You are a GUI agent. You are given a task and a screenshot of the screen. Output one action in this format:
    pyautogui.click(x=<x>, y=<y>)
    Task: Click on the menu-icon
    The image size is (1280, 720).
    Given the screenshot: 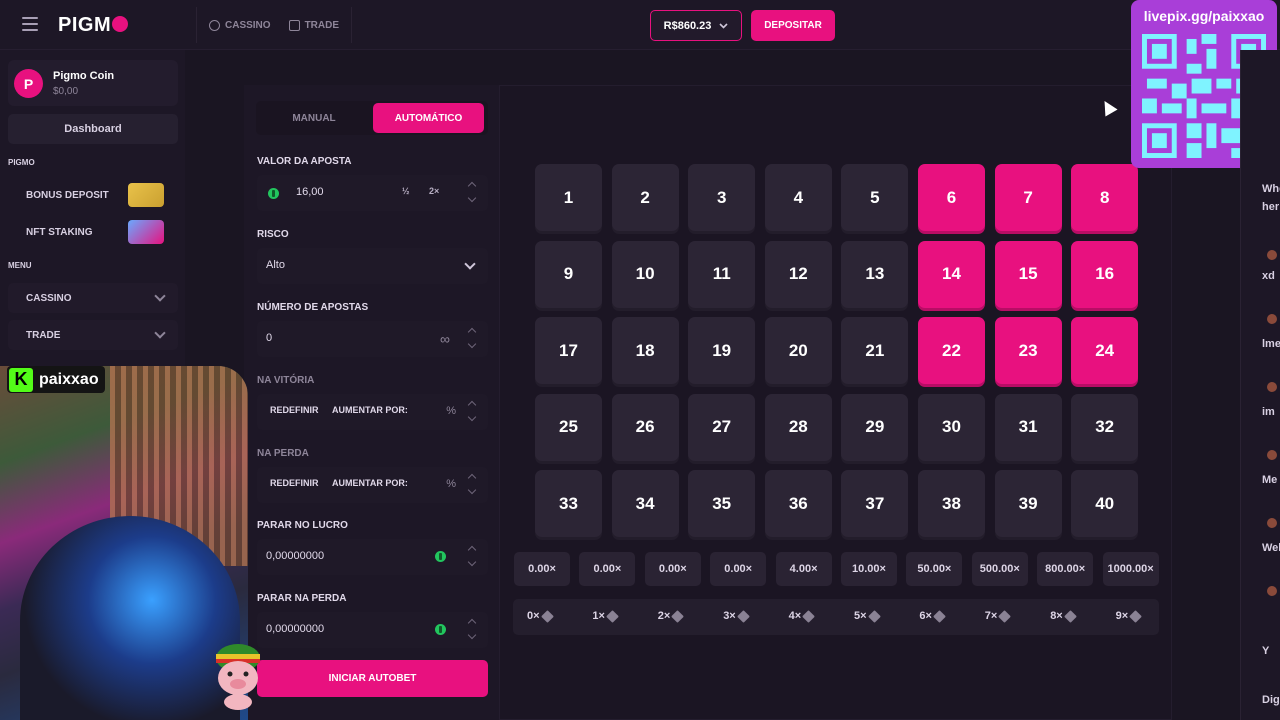 What is the action you would take?
    pyautogui.click(x=30, y=24)
    